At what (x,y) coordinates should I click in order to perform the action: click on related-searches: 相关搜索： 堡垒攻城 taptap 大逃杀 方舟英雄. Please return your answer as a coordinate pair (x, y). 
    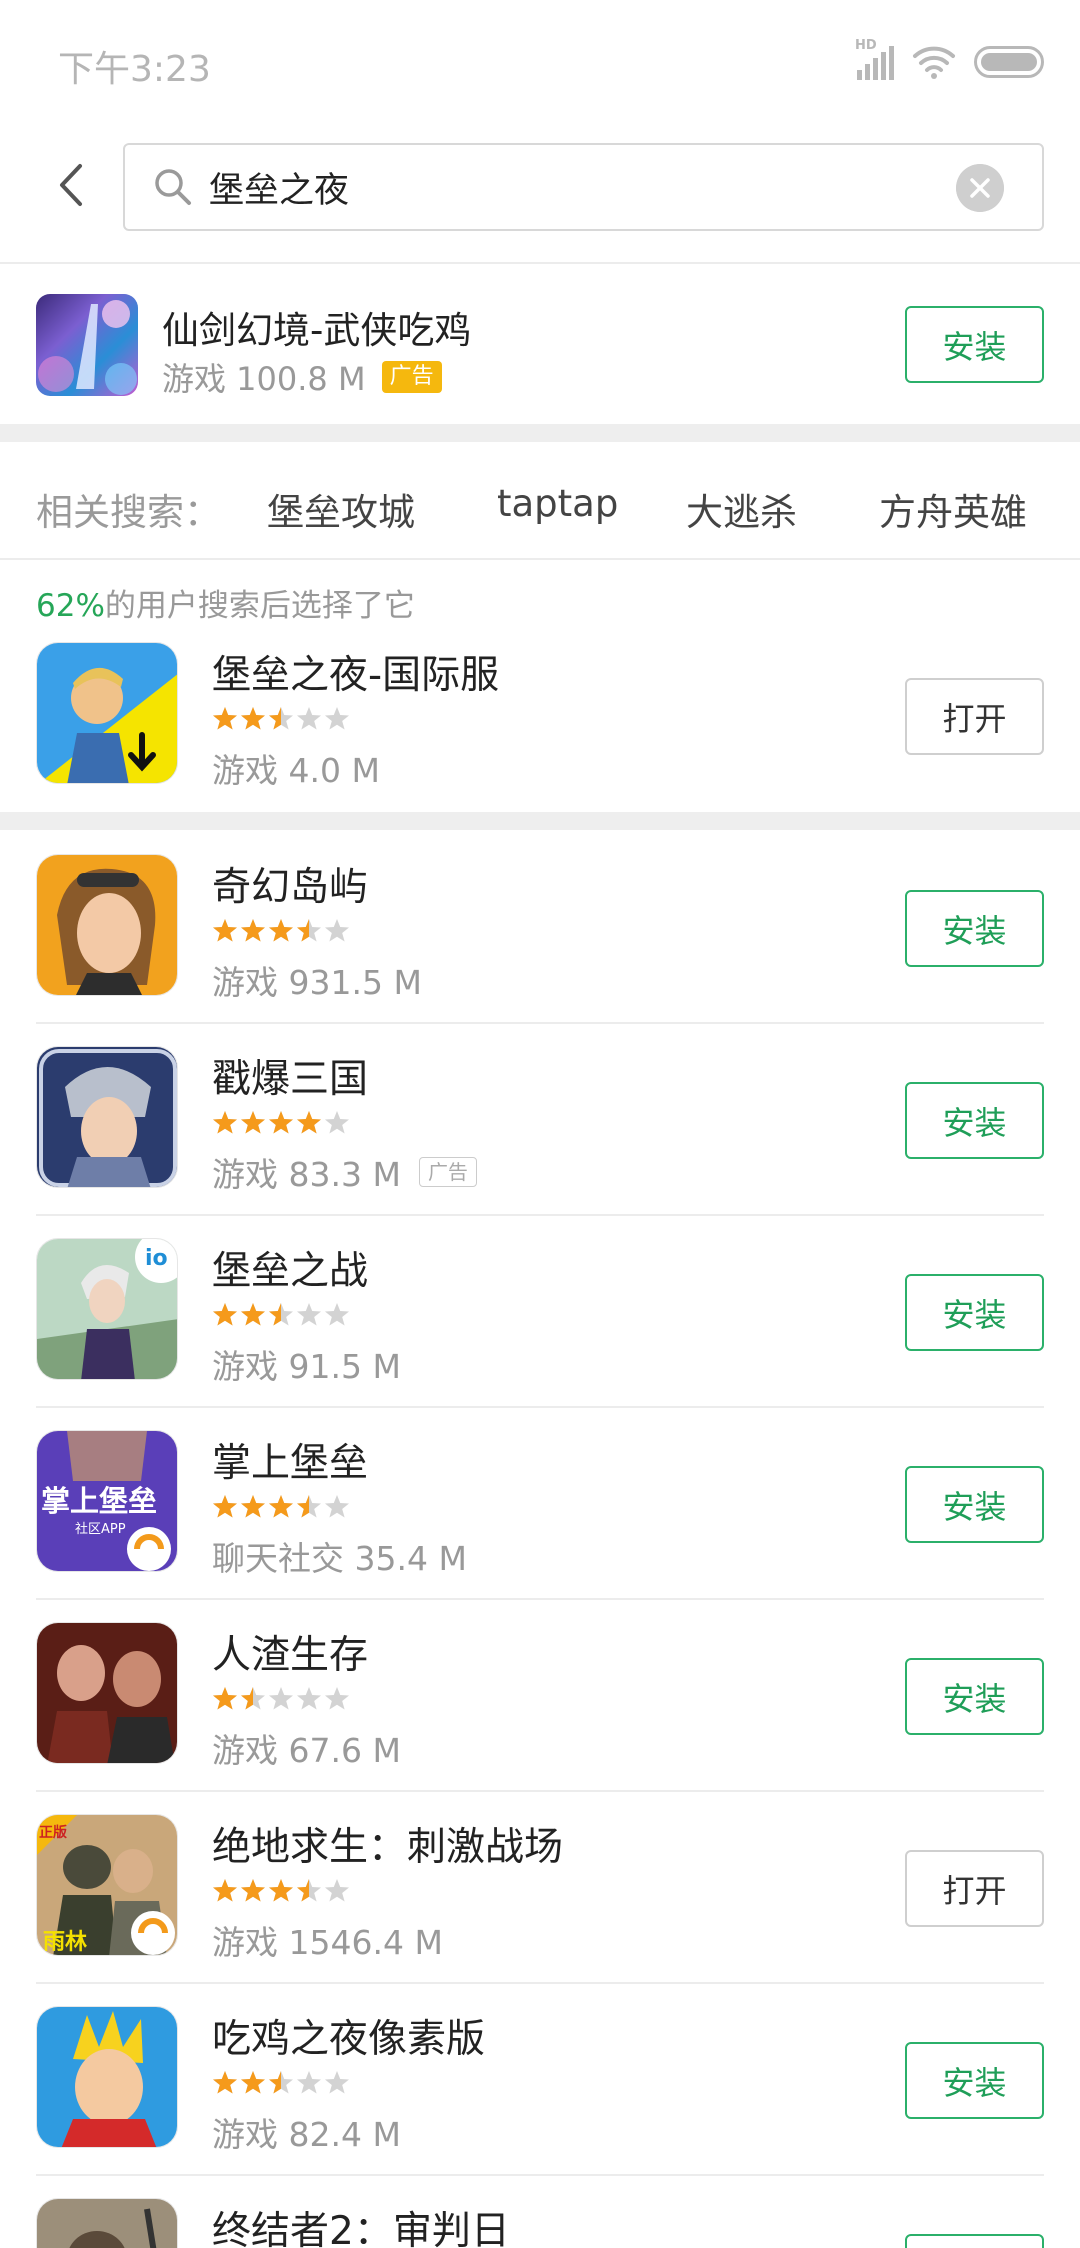
    Looking at the image, I should click on (540, 500).